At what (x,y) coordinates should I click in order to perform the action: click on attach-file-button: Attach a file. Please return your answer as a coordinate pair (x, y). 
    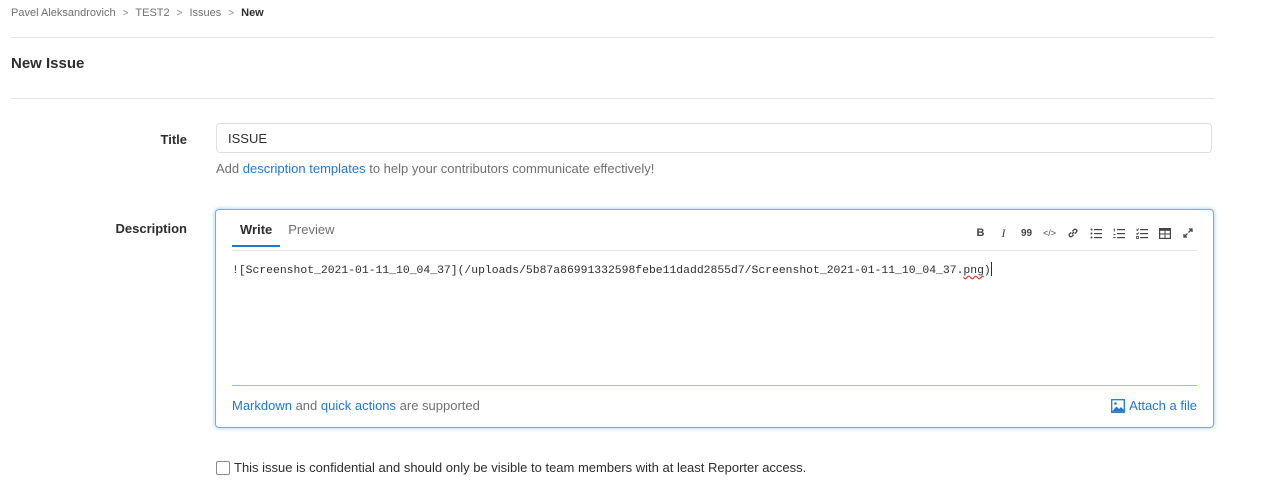
    Looking at the image, I should click on (1154, 405).